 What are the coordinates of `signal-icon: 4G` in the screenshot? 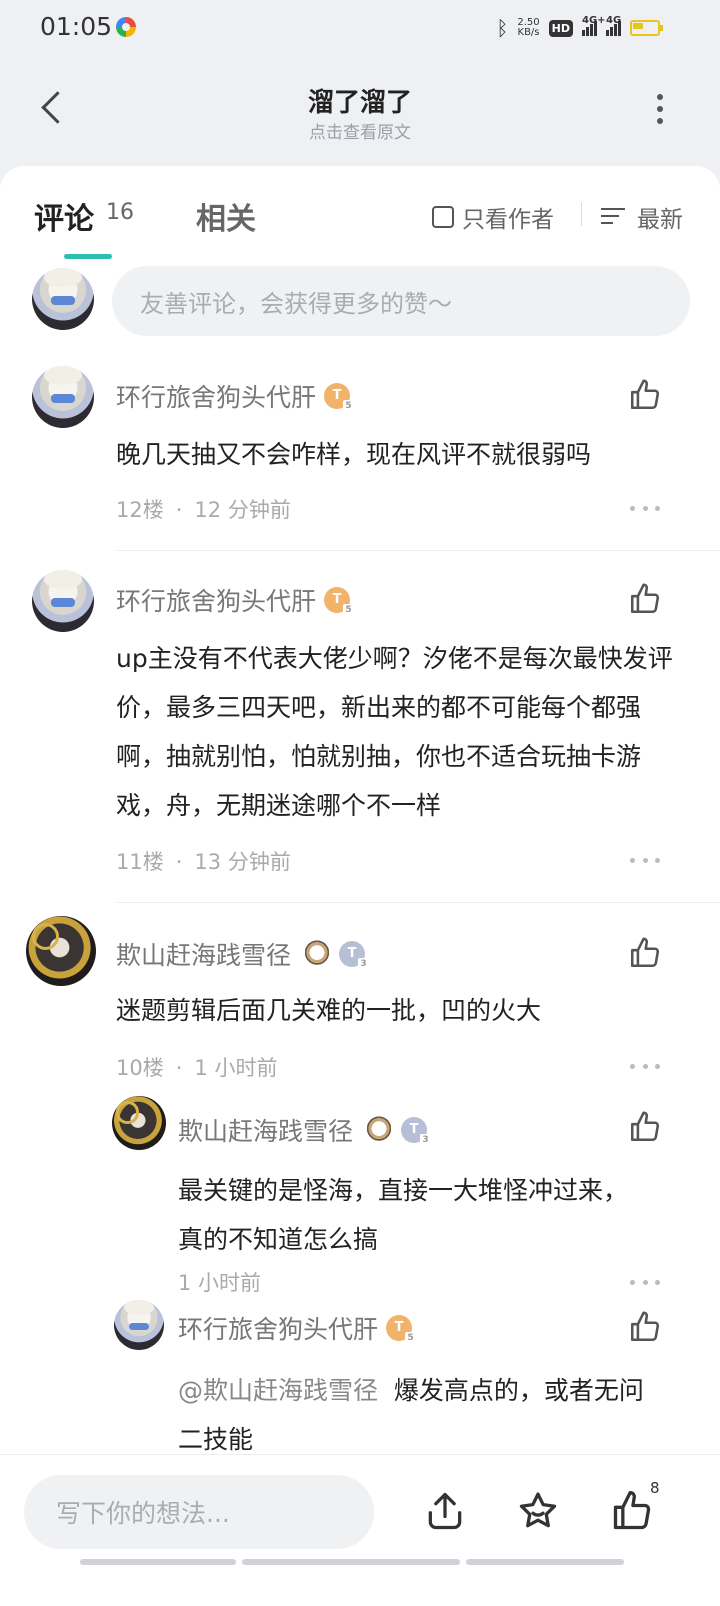 It's located at (613, 25).